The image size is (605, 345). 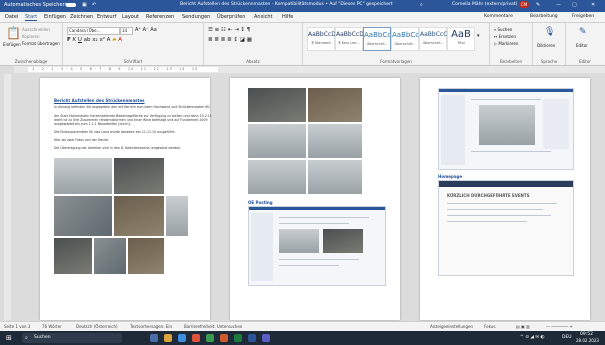 What do you see at coordinates (238, 338) in the screenshot?
I see `excel-icon` at bounding box center [238, 338].